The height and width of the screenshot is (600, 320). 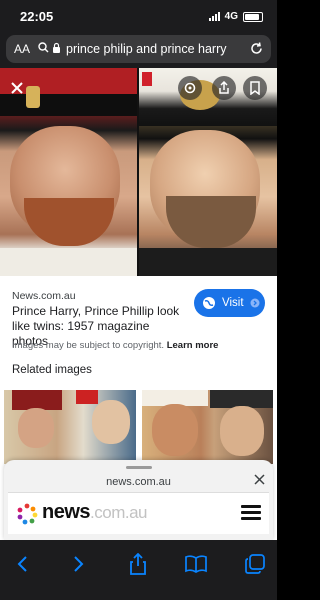 What do you see at coordinates (255, 564) in the screenshot?
I see `tabs-icon` at bounding box center [255, 564].